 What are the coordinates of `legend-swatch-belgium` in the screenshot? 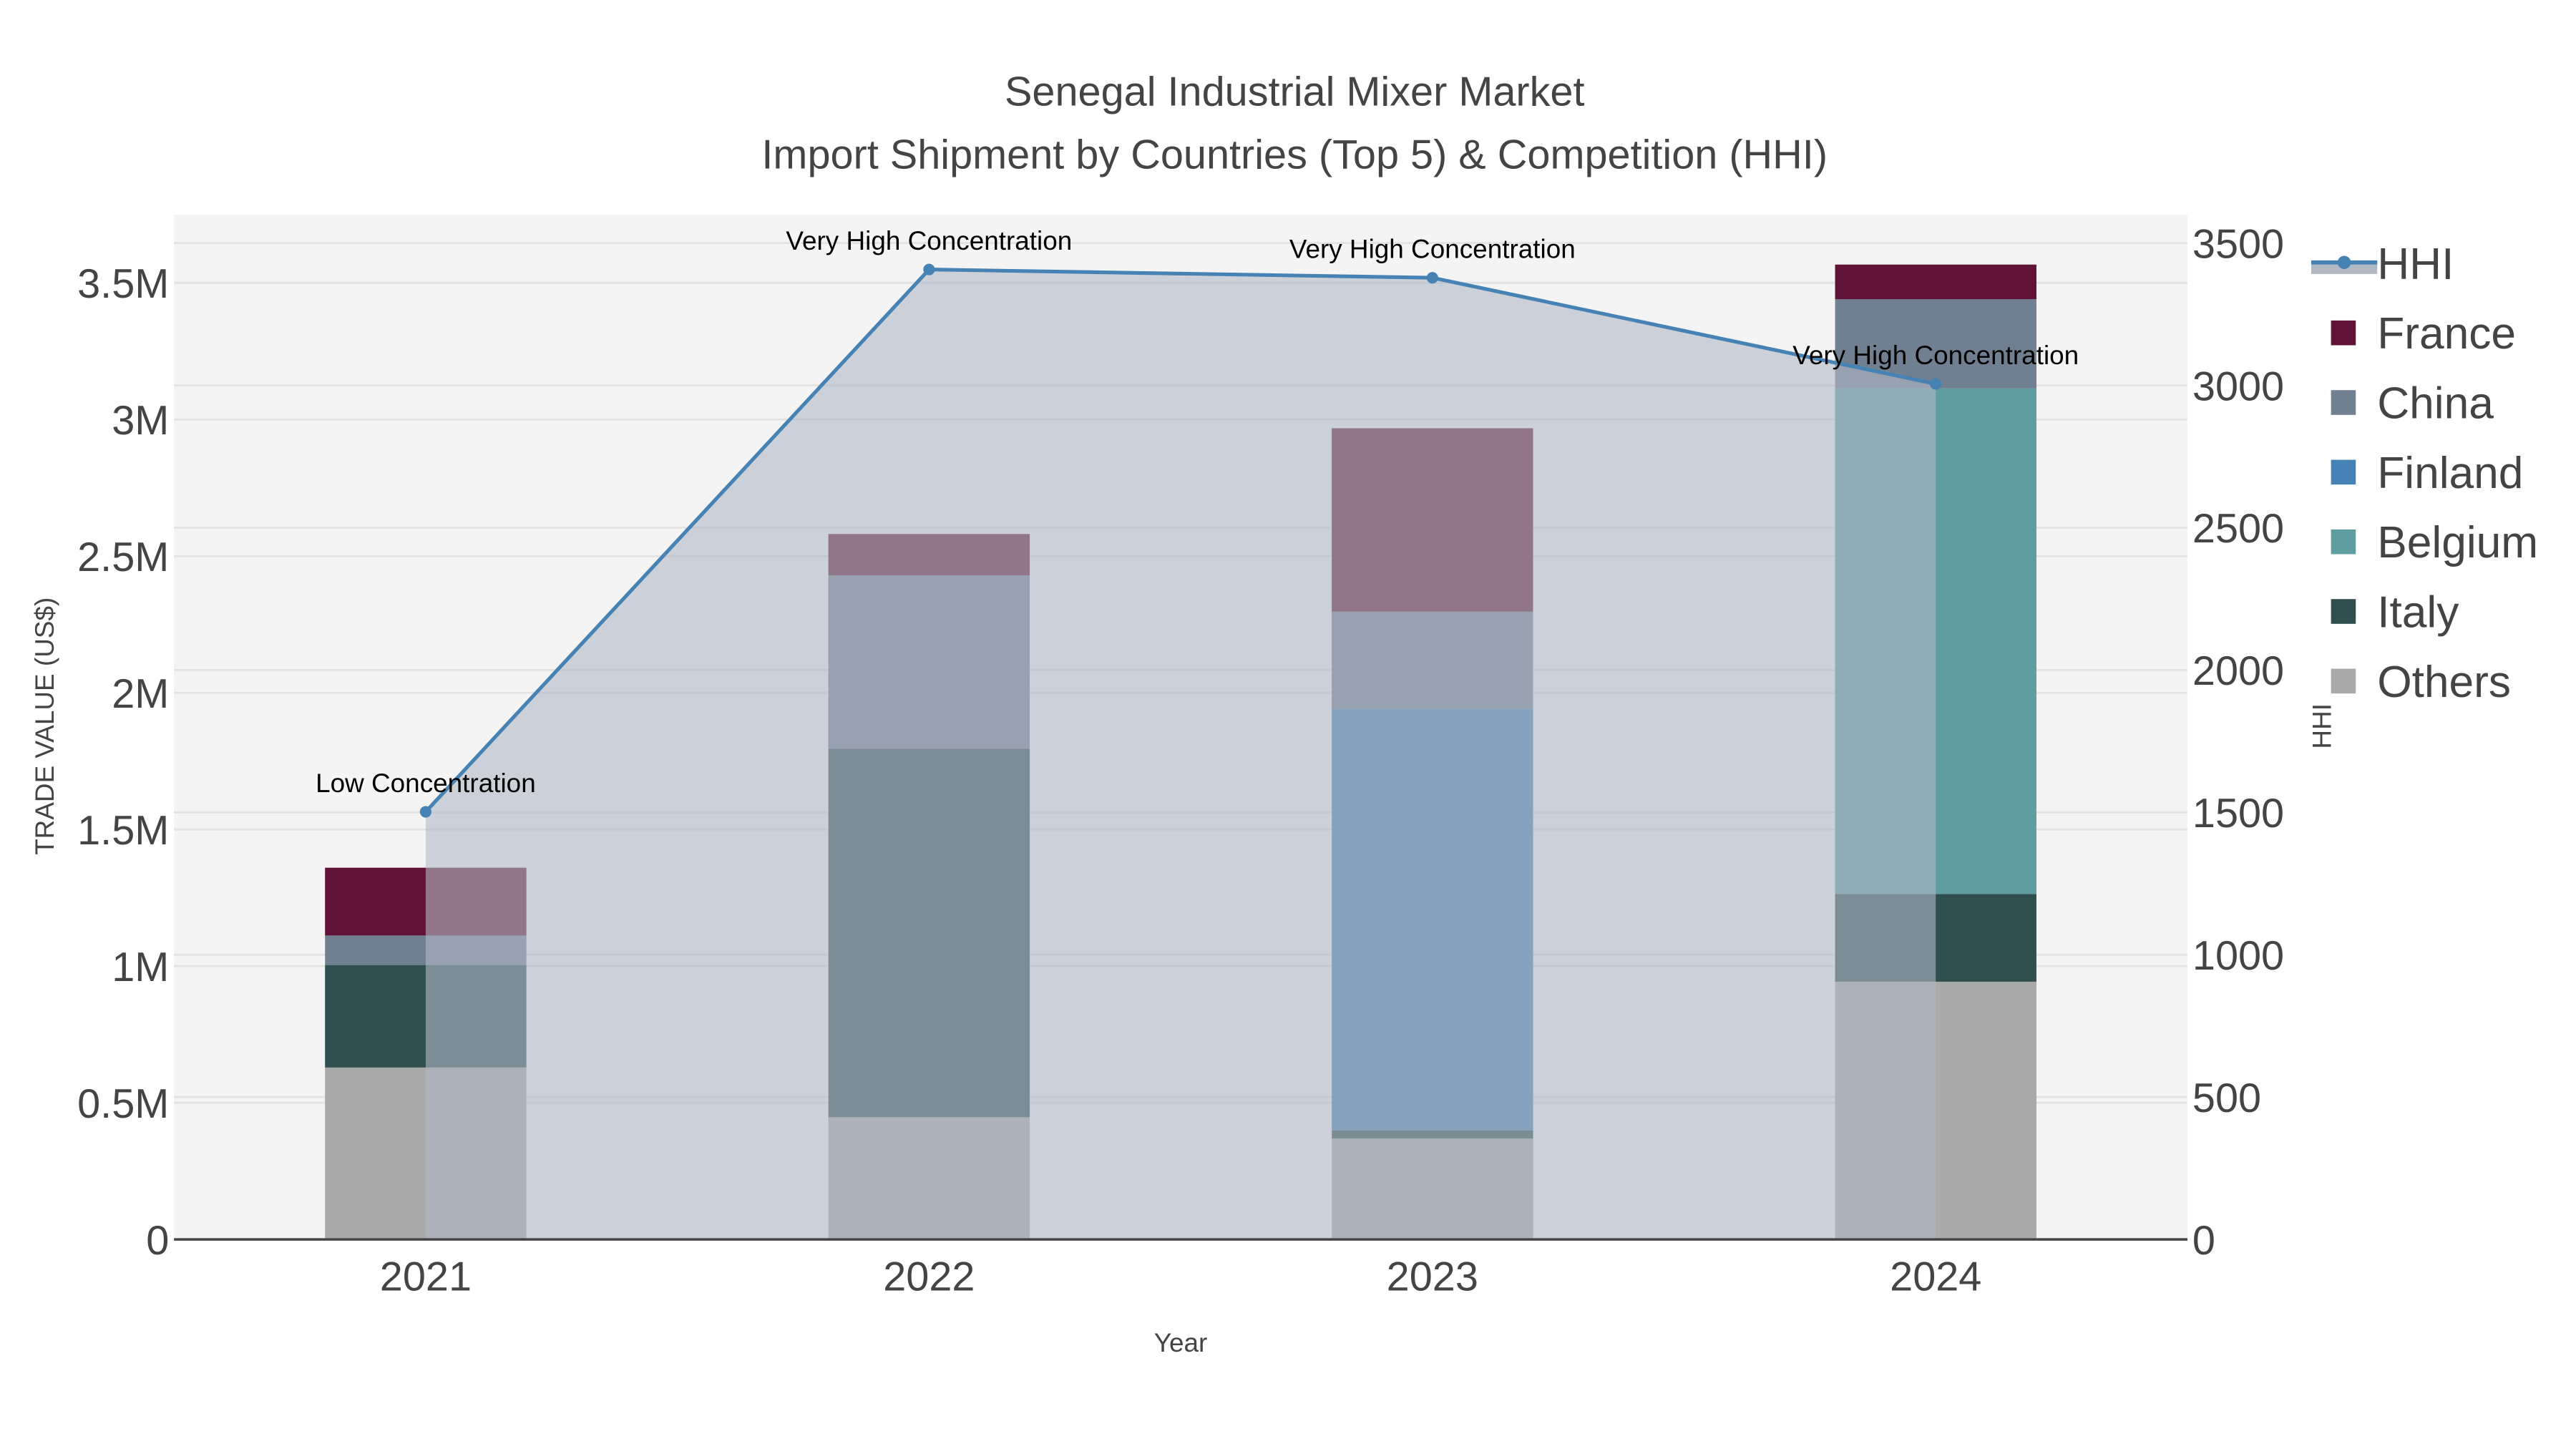 It's located at (2343, 542).